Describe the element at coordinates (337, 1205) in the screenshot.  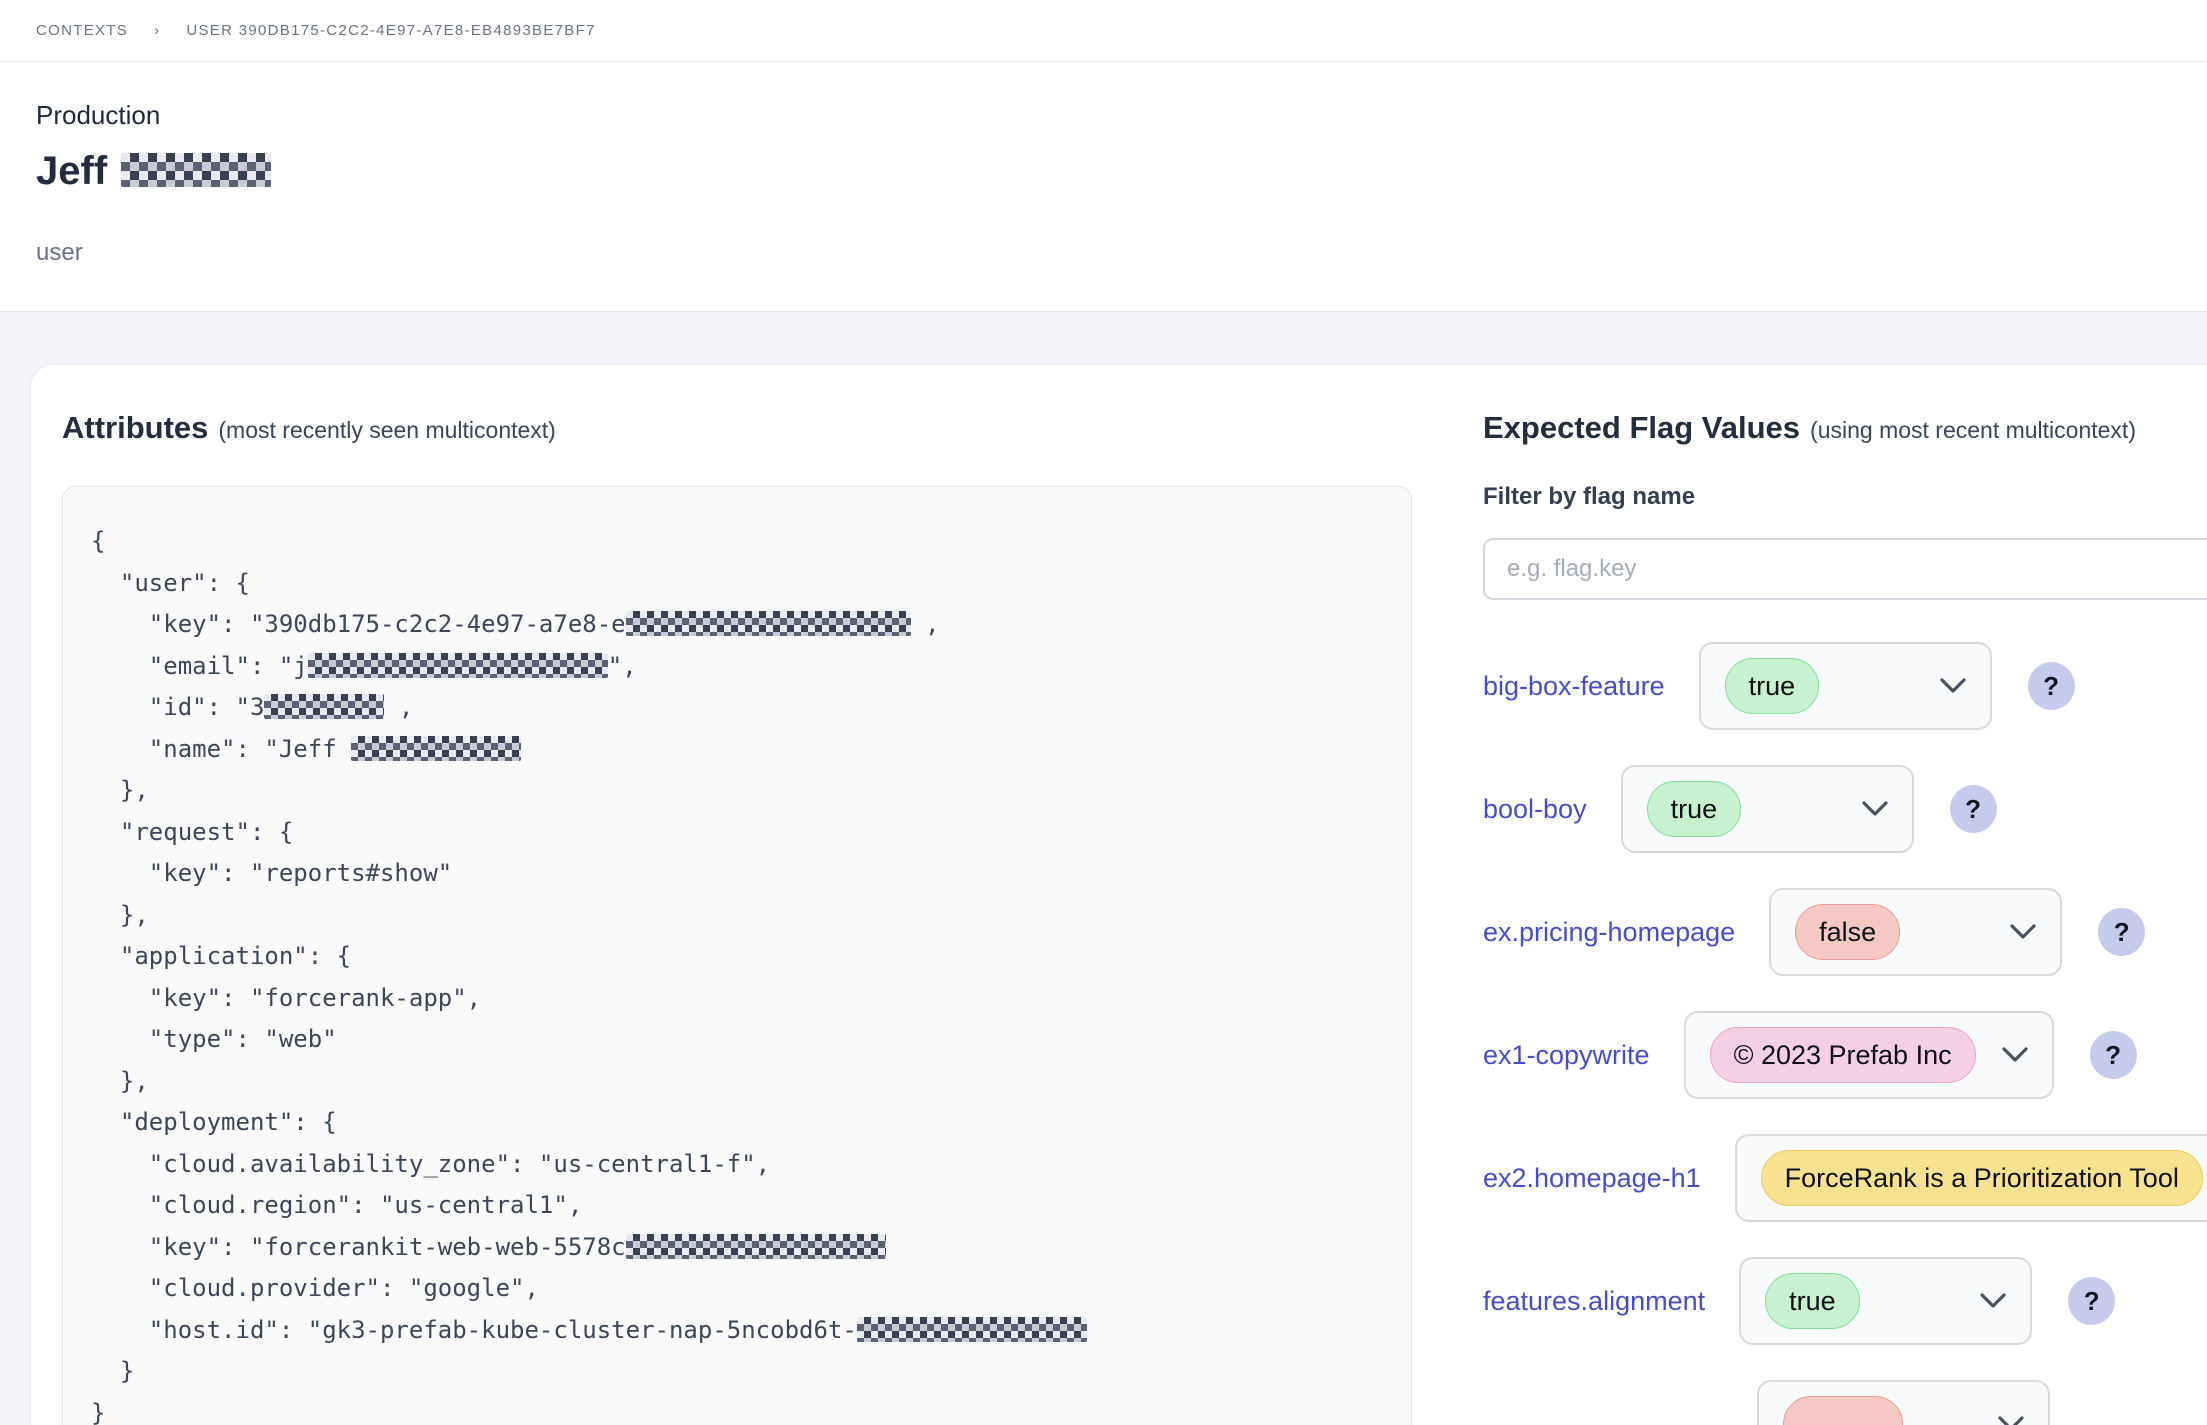
I see `code-text: "cloud.region": "us-central1",` at that location.